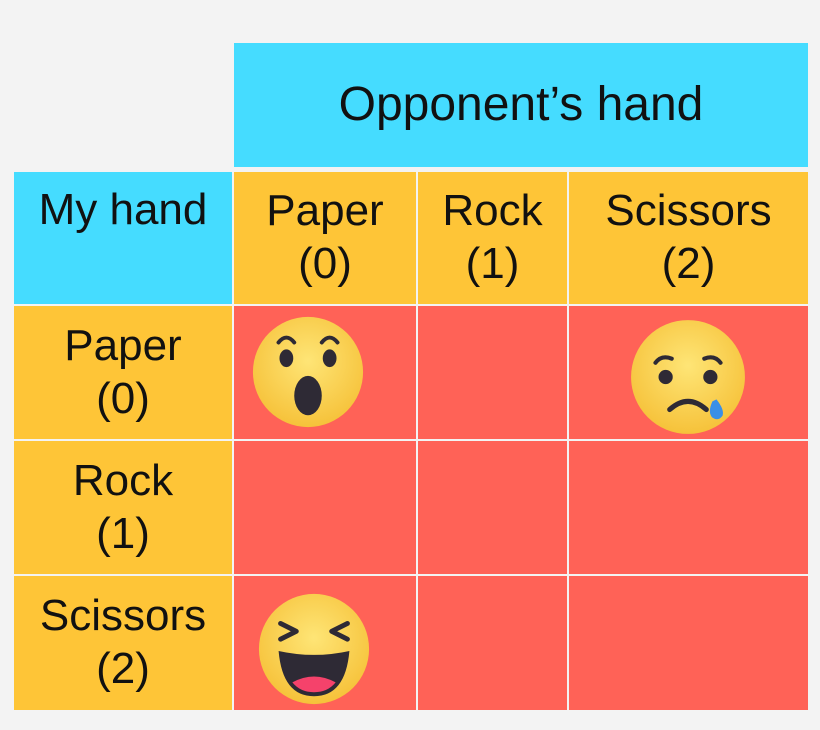 The image size is (820, 730). I want to click on my-hand-label: My hand, so click(123, 209).